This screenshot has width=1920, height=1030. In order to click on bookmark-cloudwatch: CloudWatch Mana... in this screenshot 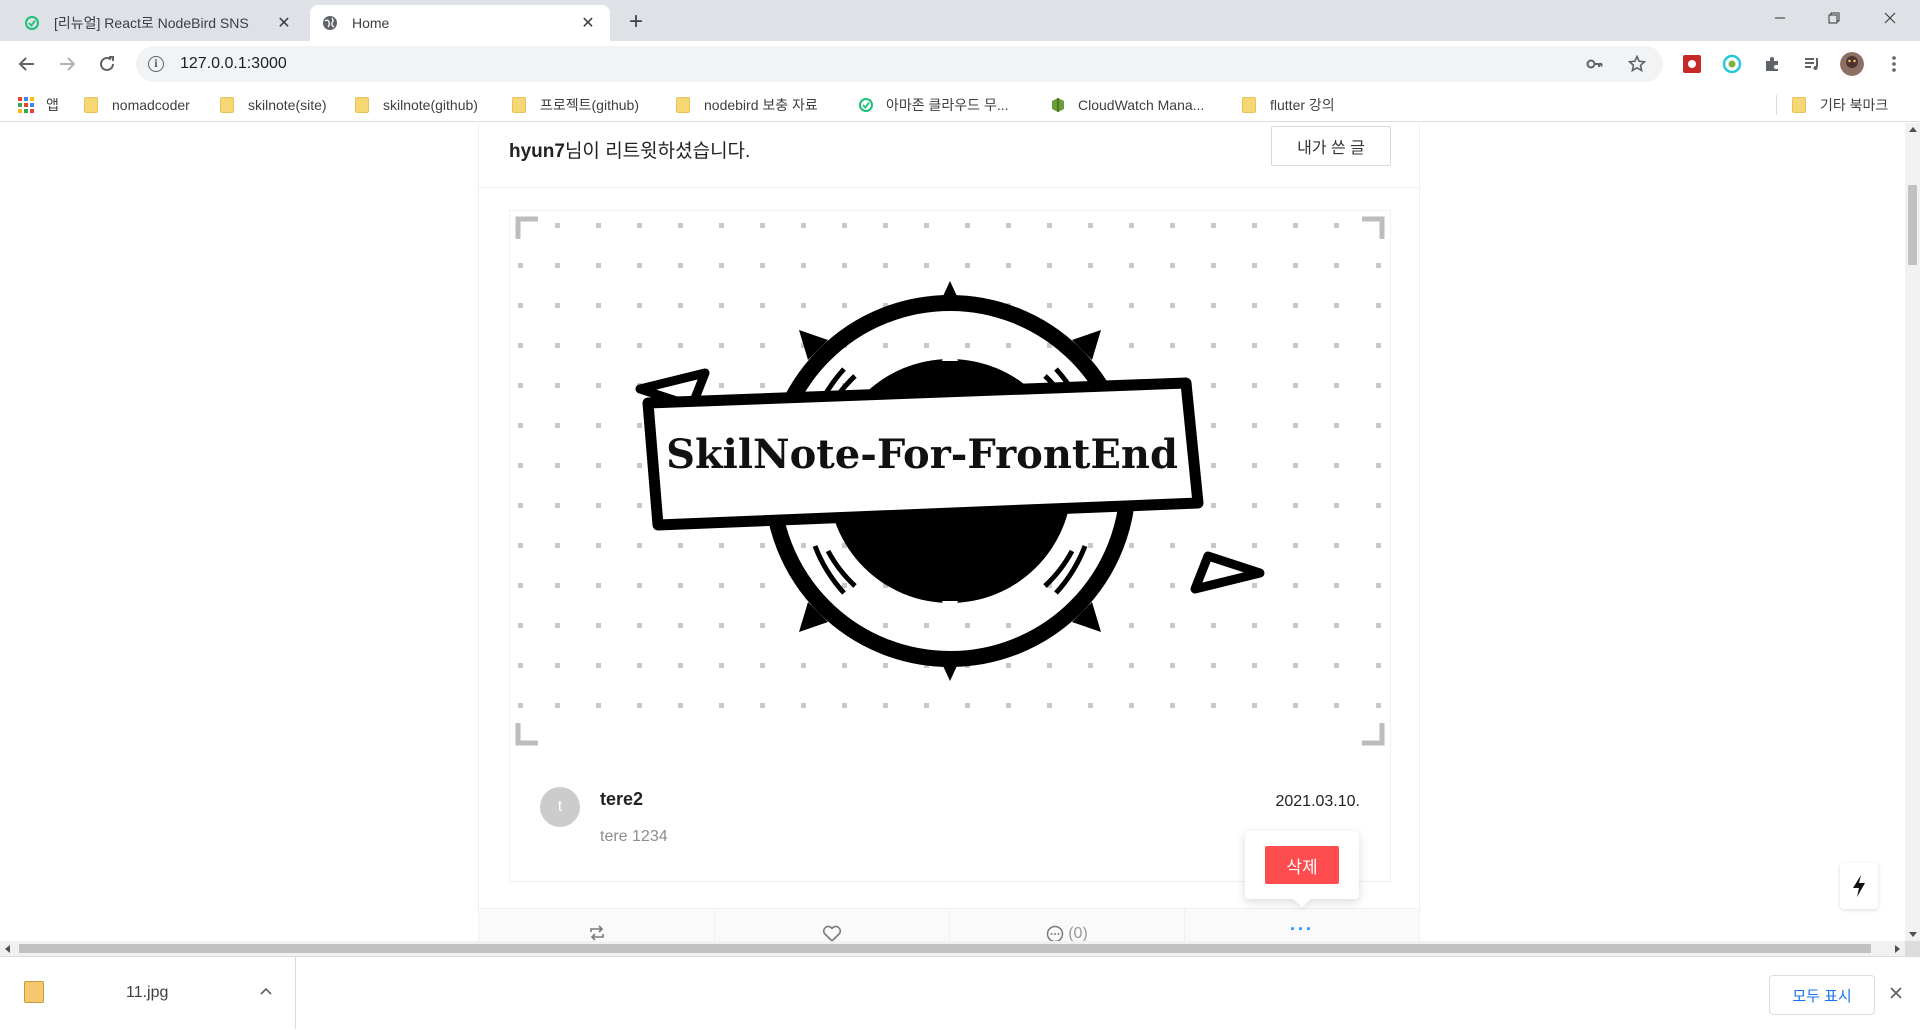, I will do `click(1127, 105)`.